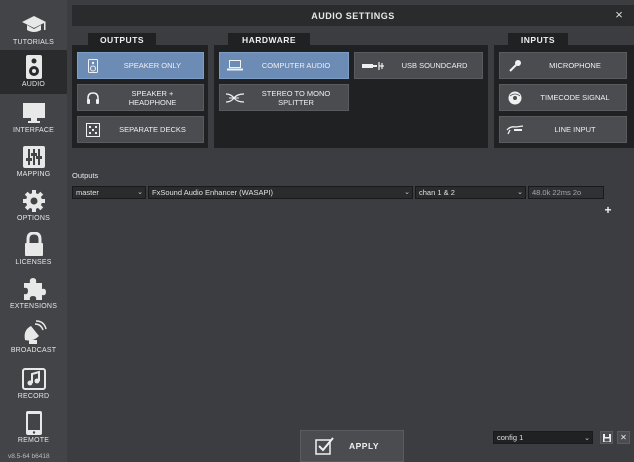  Describe the element at coordinates (33, 84) in the screenshot. I see `sidebar-item-label: AUDIO` at that location.